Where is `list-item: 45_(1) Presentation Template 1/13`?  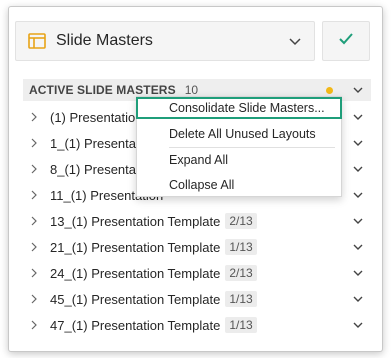
list-item: 45_(1) Presentation Template 1/13 is located at coordinates (197, 299).